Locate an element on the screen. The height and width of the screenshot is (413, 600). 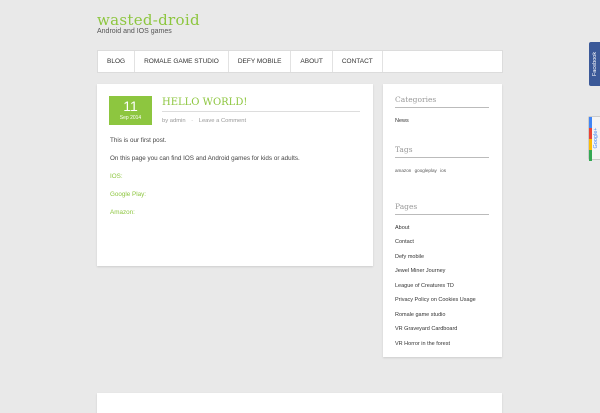
google-tab-label: Google+ is located at coordinates (595, 138).